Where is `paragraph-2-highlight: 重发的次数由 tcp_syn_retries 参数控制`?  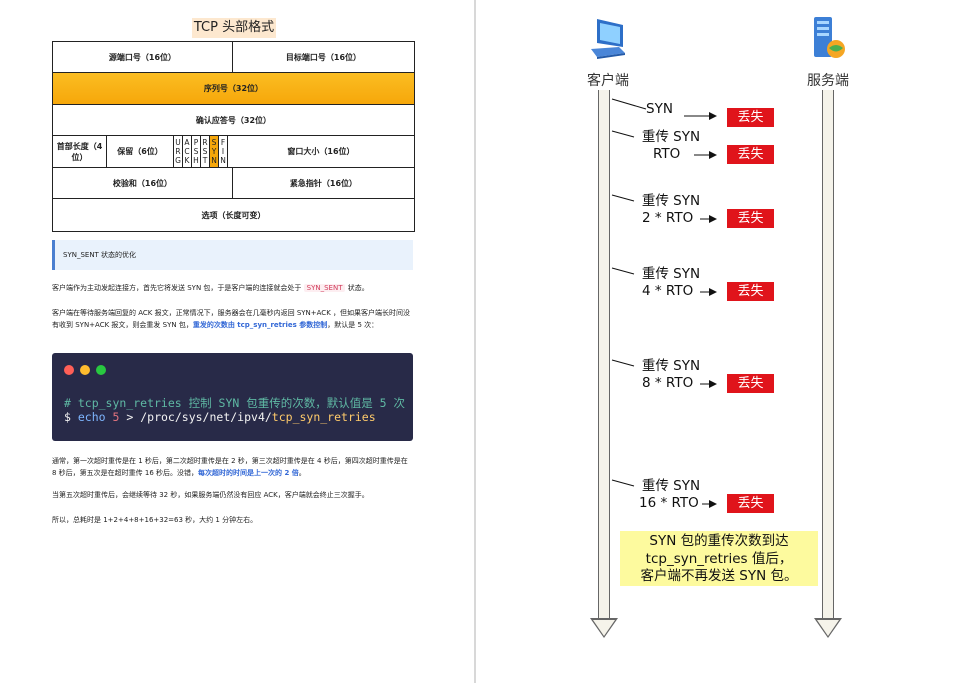
paragraph-2-highlight: 重发的次数由 tcp_syn_retries 参数控制 is located at coordinates (260, 325).